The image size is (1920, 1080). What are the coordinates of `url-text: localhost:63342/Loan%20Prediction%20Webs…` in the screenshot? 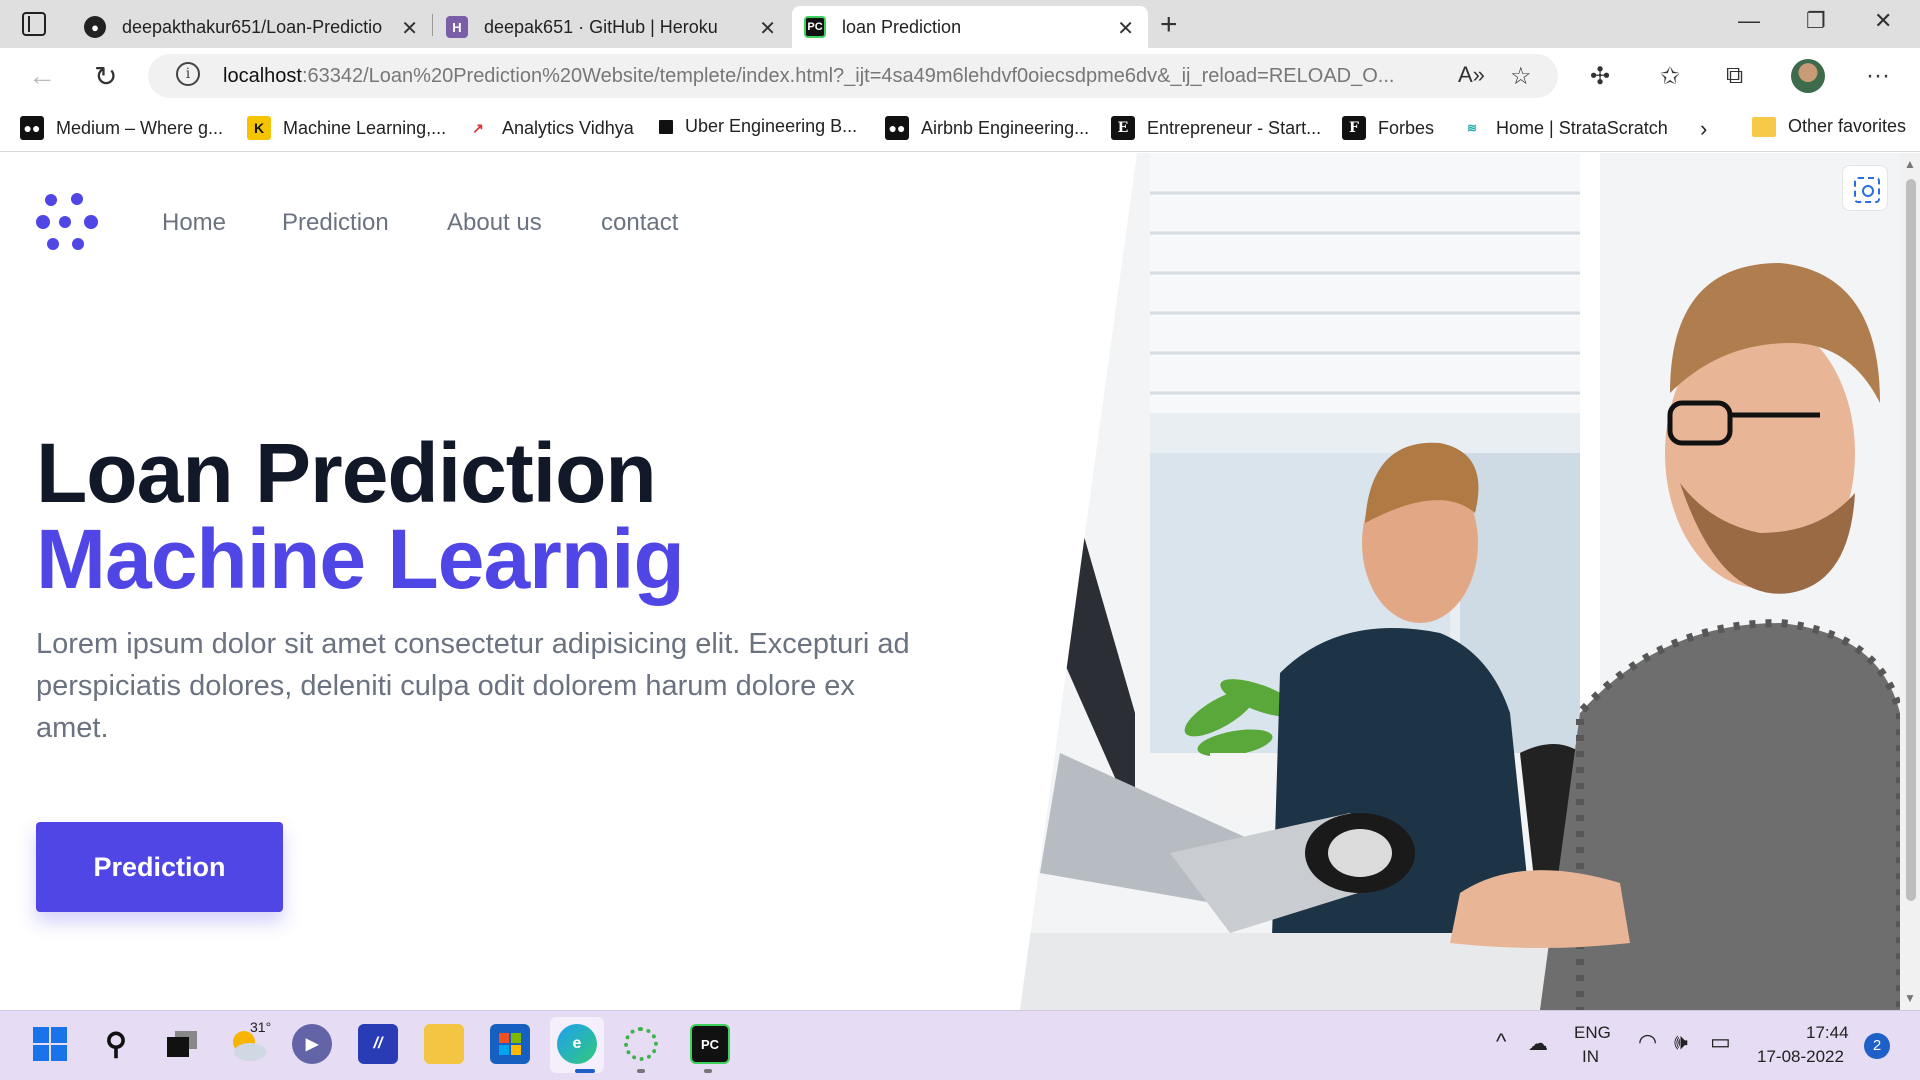 It's located at (833, 76).